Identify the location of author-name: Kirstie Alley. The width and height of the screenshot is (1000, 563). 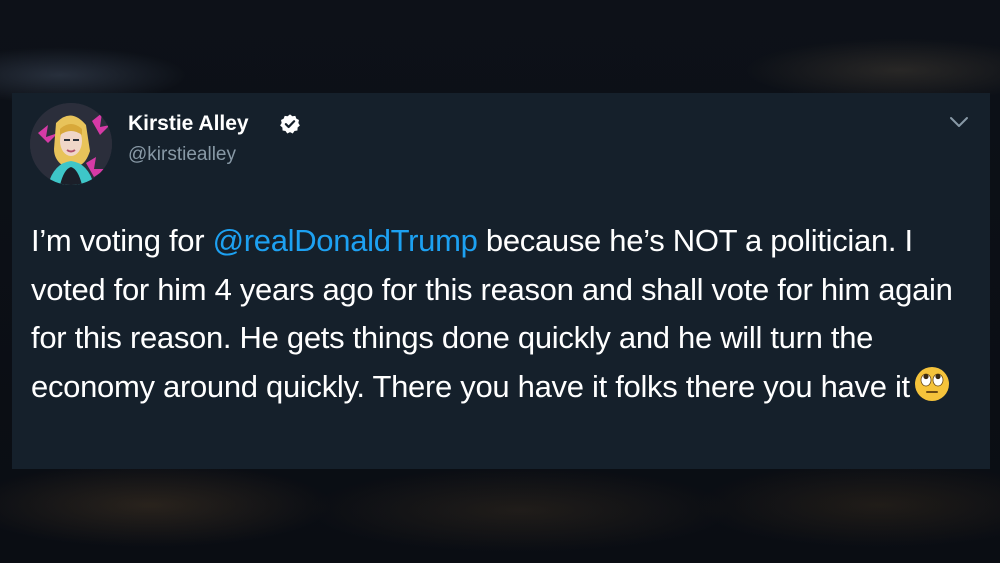
(188, 124).